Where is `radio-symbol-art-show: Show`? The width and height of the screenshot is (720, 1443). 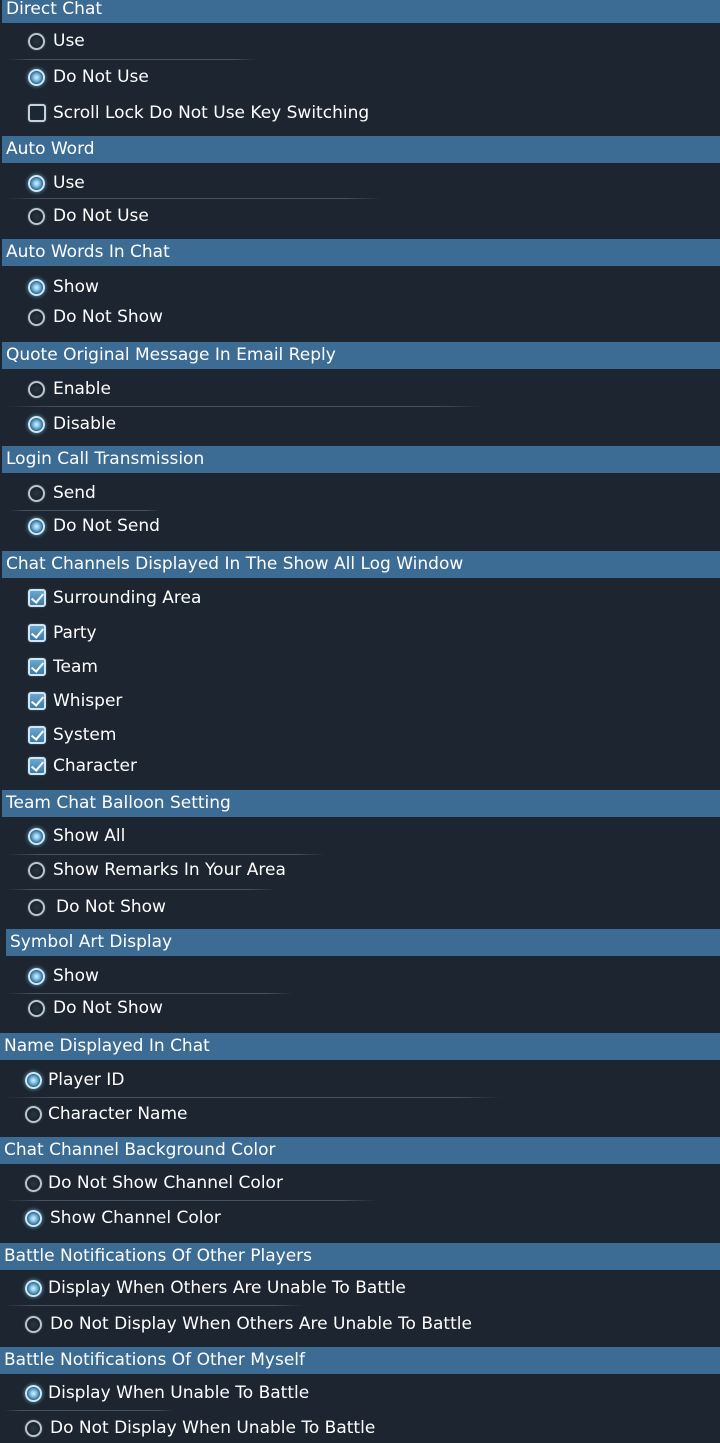
radio-symbol-art-show: Show is located at coordinates (63, 976).